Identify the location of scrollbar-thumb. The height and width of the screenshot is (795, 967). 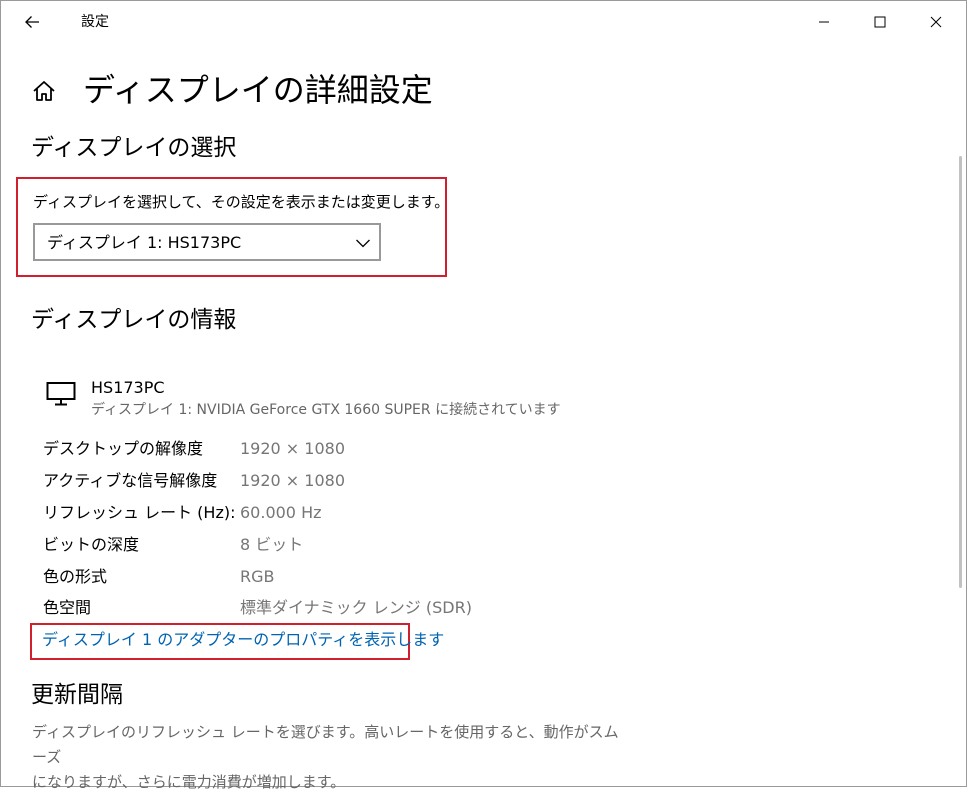
(960, 372).